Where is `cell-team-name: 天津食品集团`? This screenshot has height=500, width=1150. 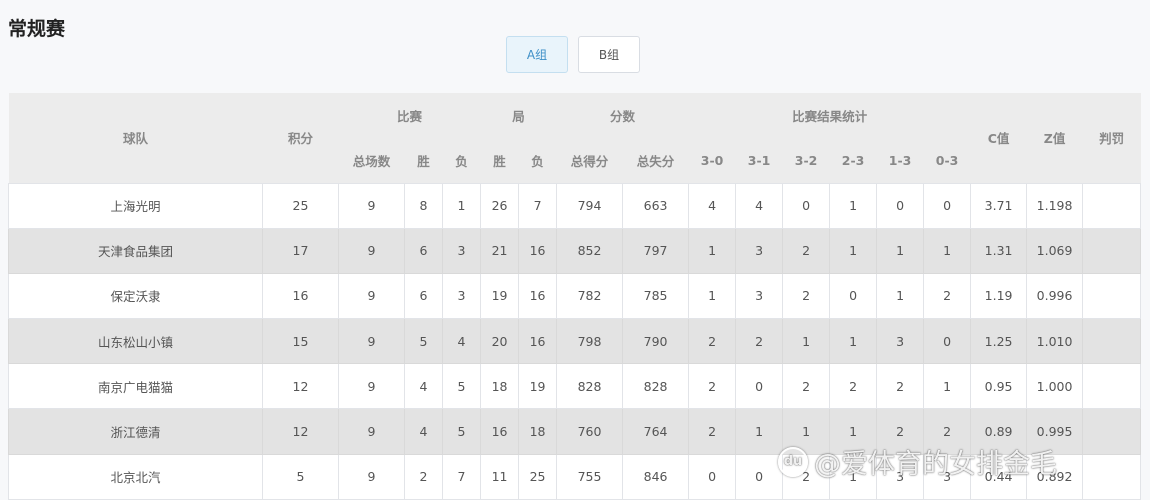
cell-team-name: 天津食品集团 is located at coordinates (135, 250).